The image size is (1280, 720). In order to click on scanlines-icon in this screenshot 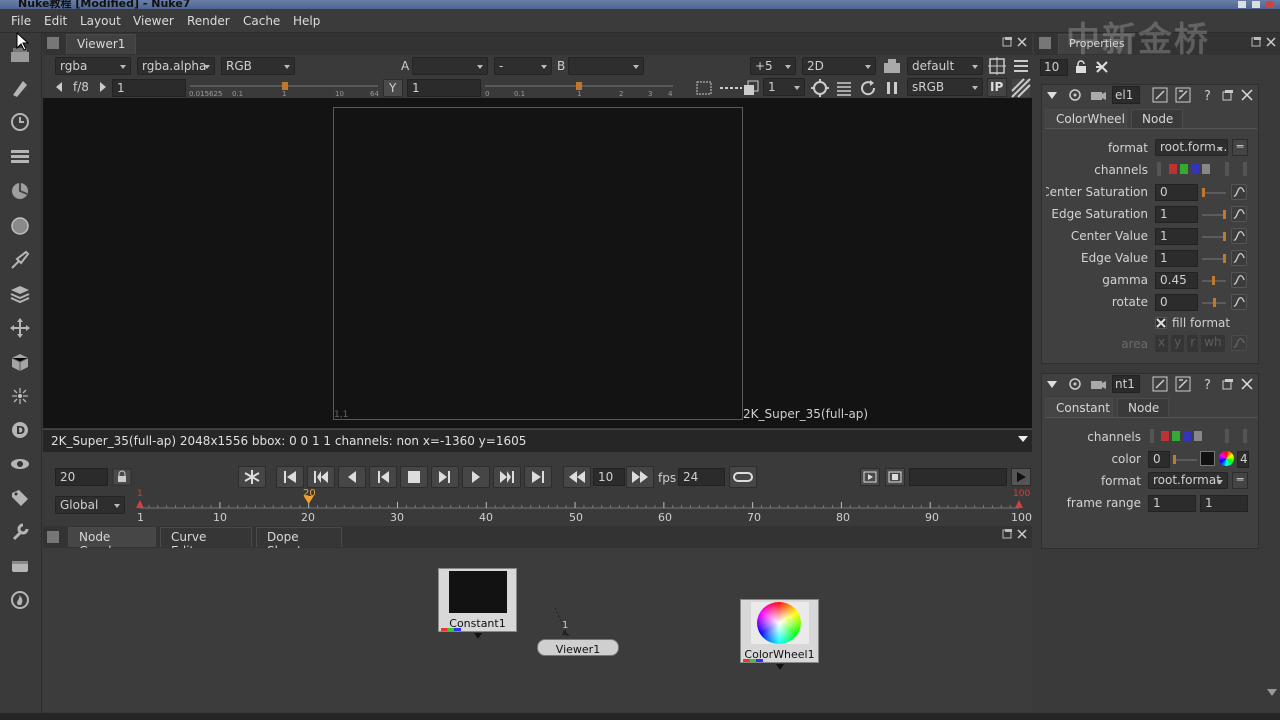, I will do `click(844, 88)`.